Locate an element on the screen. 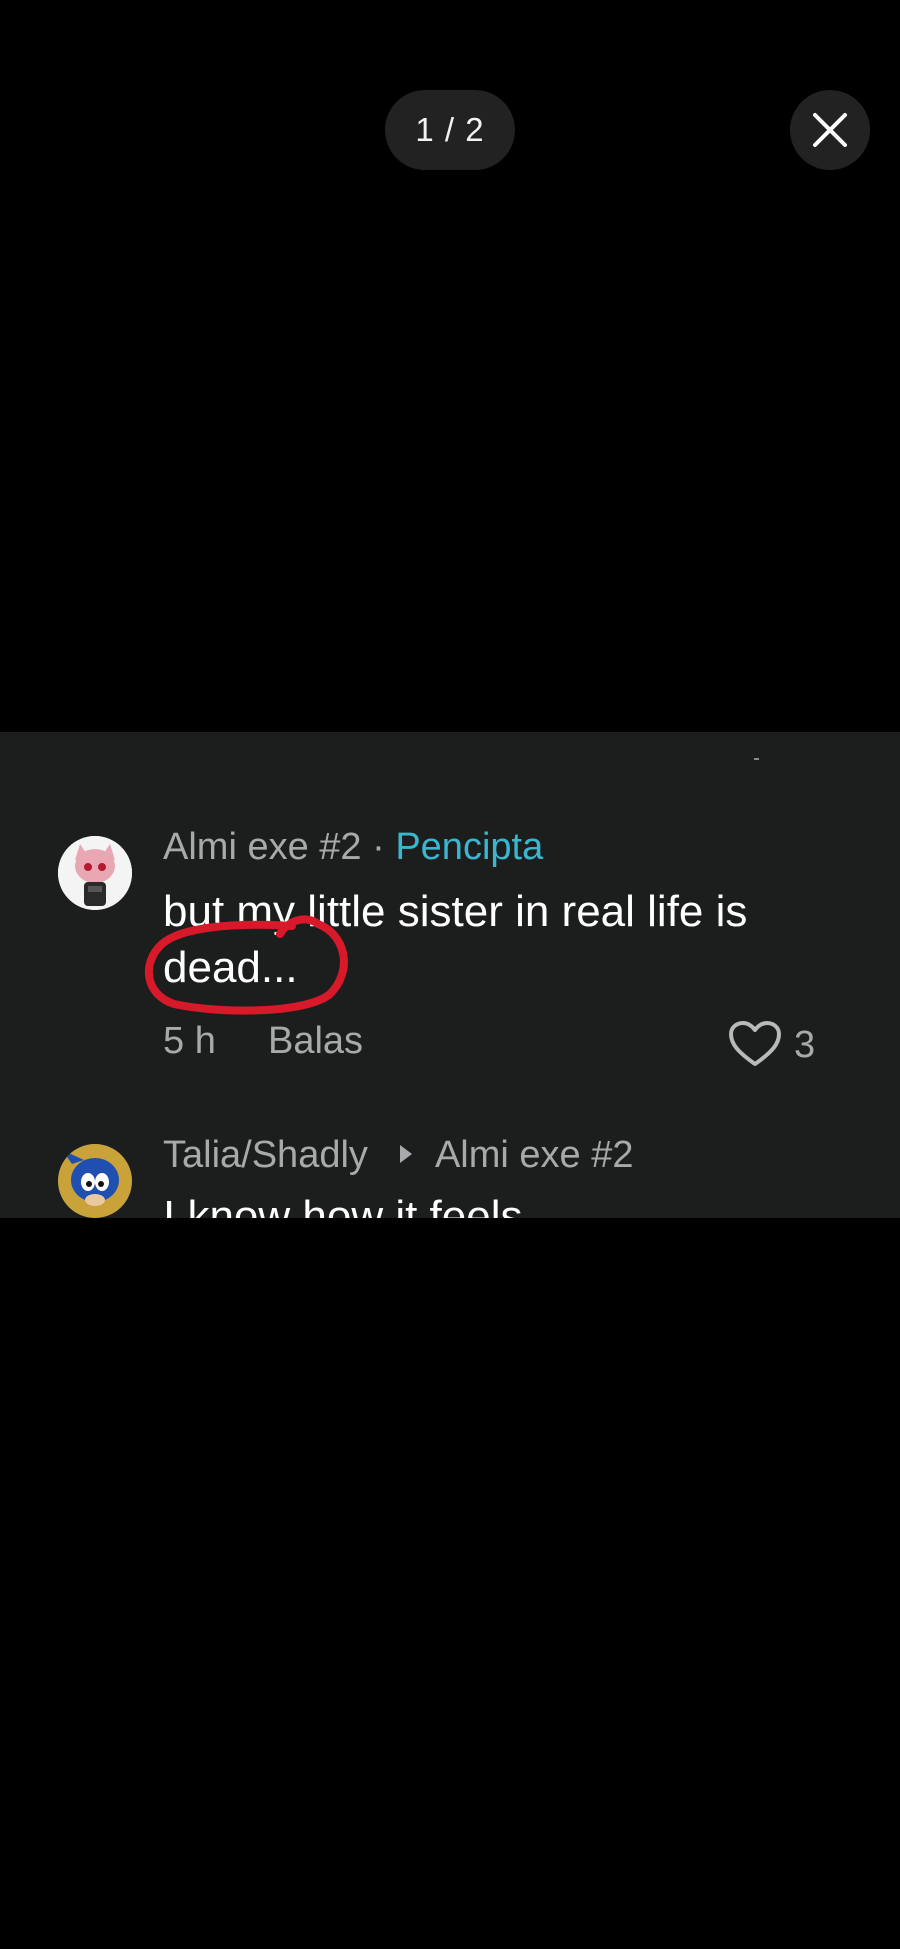  reply-header: Talia/Shadly Almi exe #2 is located at coordinates (398, 1155).